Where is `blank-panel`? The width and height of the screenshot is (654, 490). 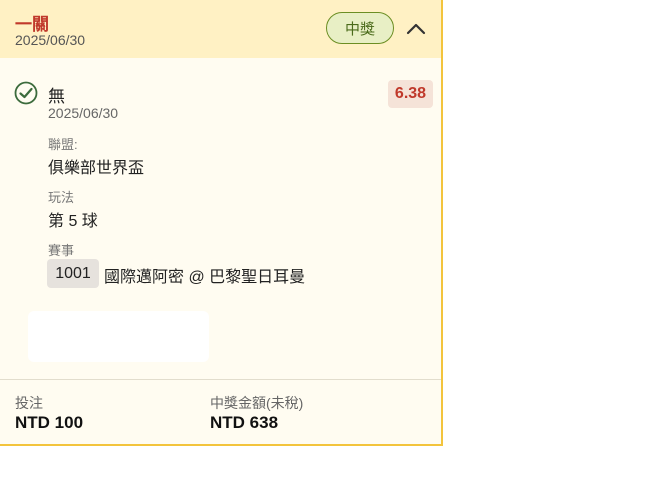 blank-panel is located at coordinates (118, 336).